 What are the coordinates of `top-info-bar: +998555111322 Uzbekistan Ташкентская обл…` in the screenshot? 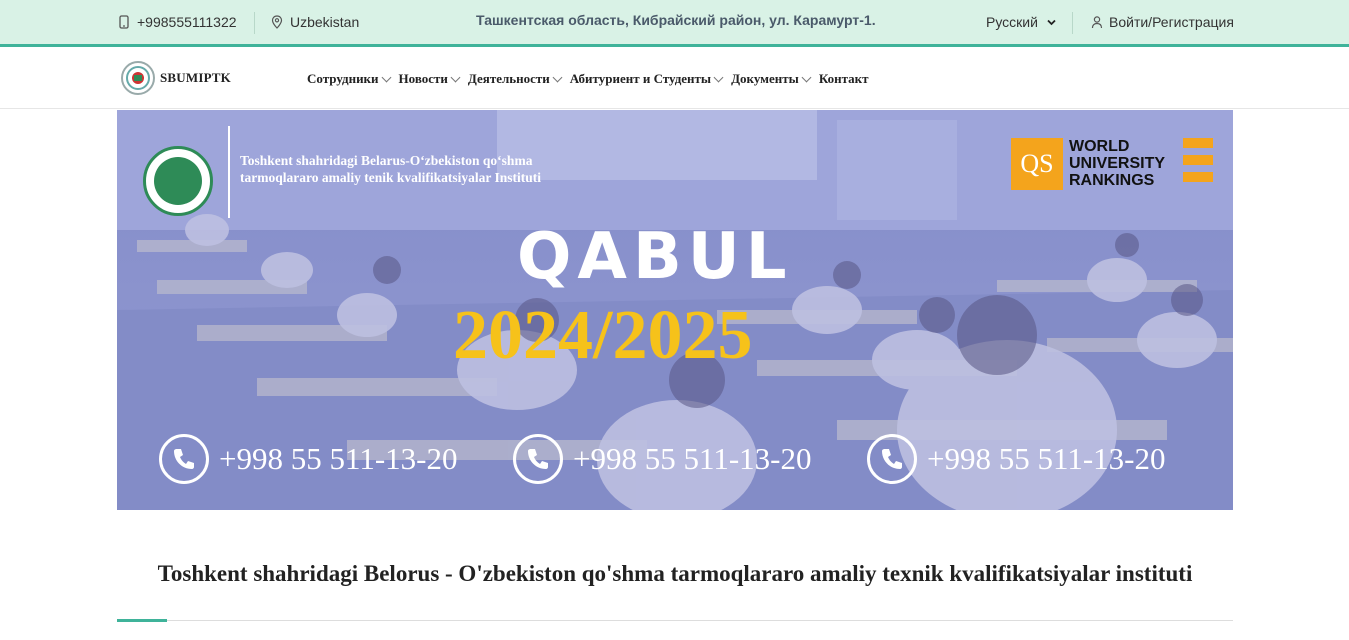 It's located at (674, 23).